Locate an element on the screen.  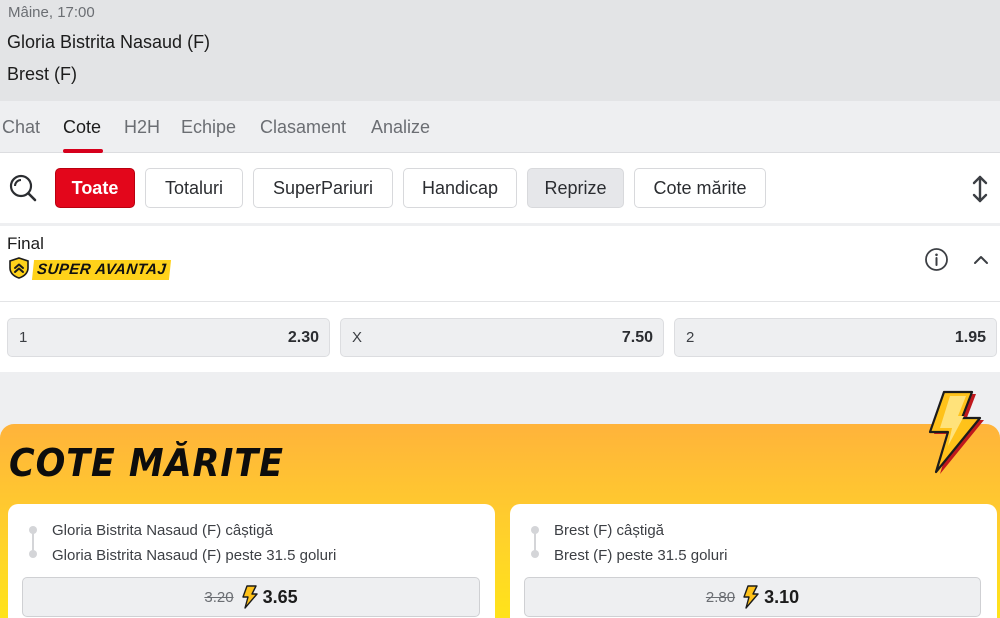
new-odd-value: 3.10 is located at coordinates (782, 596).